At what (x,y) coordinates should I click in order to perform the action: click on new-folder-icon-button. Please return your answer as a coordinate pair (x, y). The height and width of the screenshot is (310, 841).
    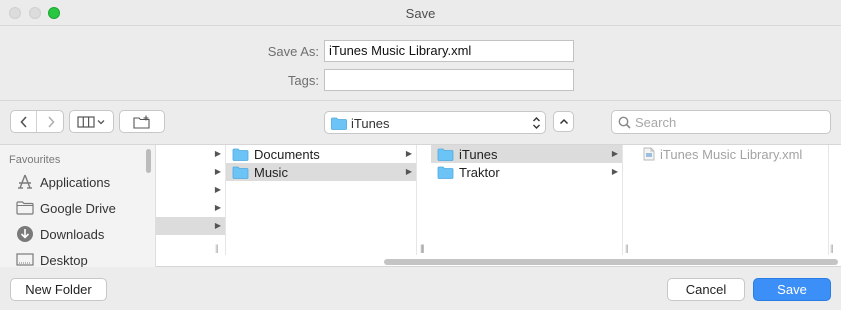
    Looking at the image, I should click on (142, 121).